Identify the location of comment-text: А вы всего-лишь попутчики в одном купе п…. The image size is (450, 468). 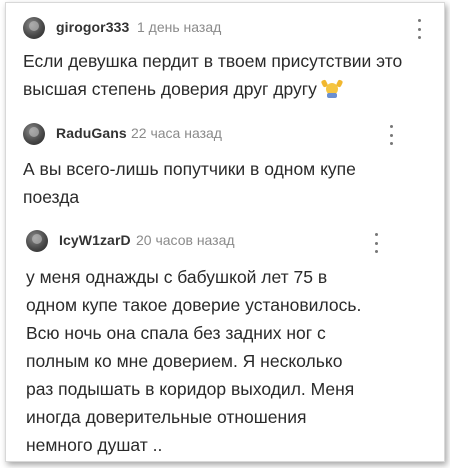
(189, 183).